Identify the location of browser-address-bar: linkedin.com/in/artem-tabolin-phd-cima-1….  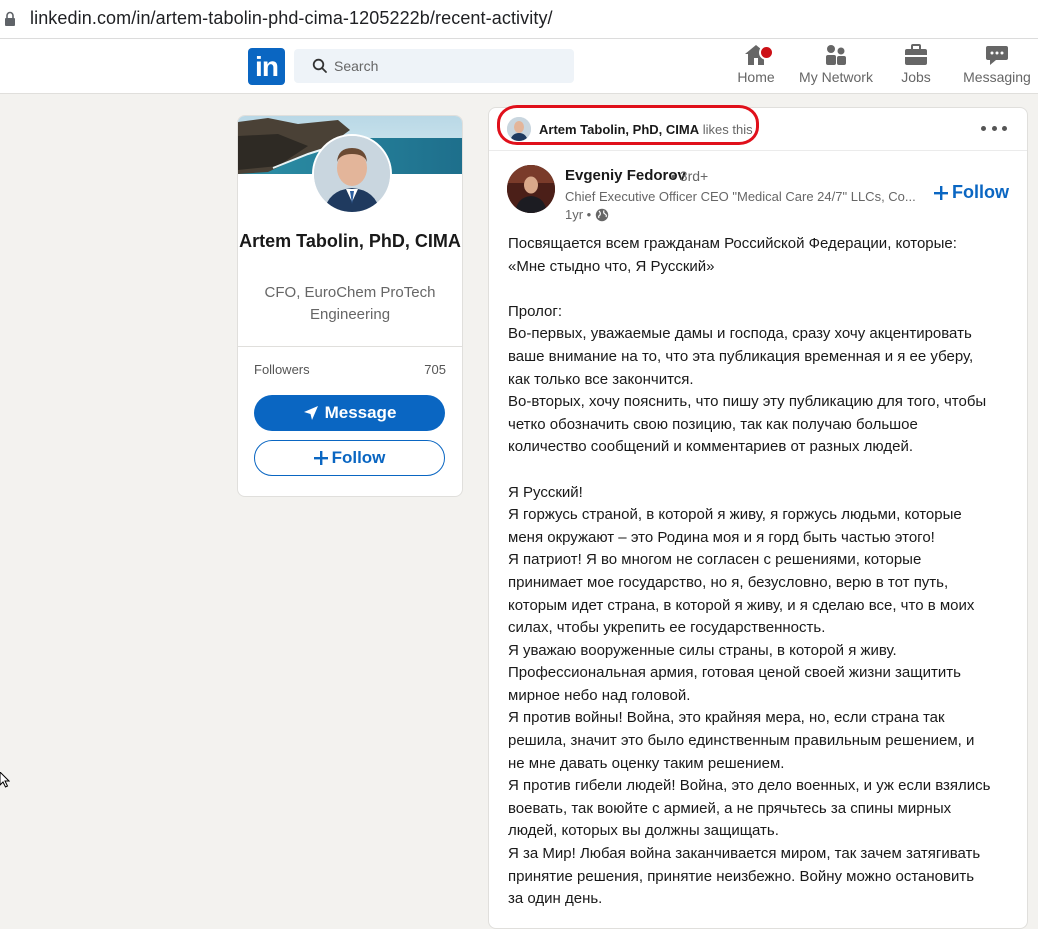
(519, 19).